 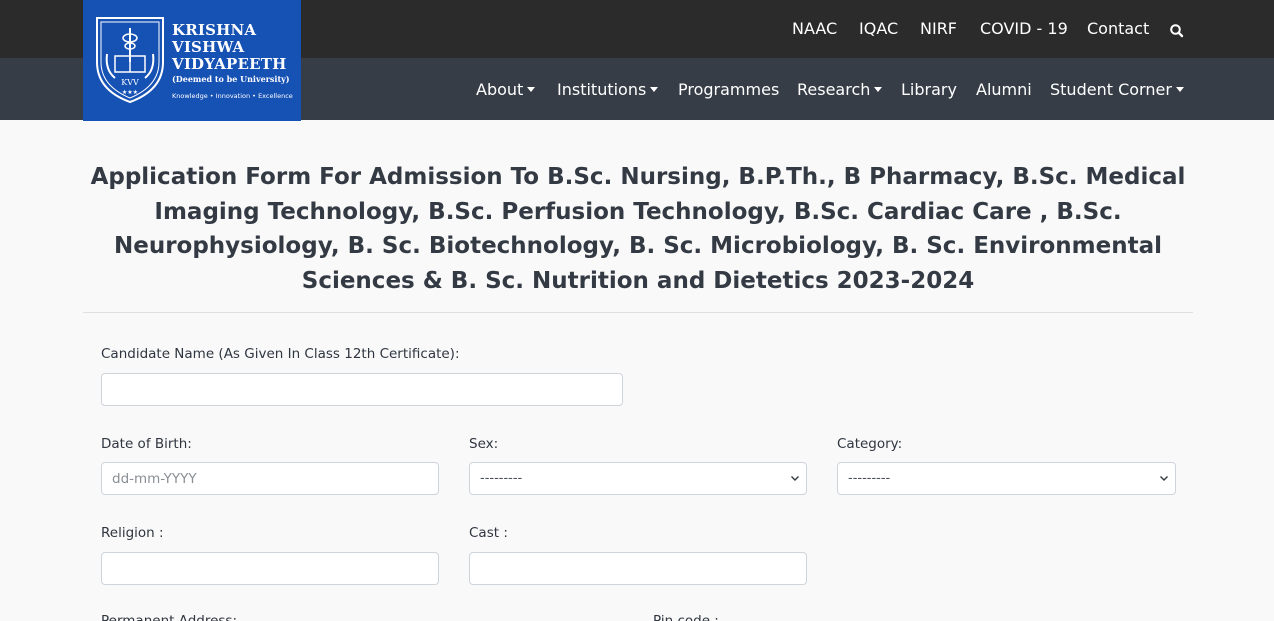 I want to click on search-icon, so click(x=1177, y=31).